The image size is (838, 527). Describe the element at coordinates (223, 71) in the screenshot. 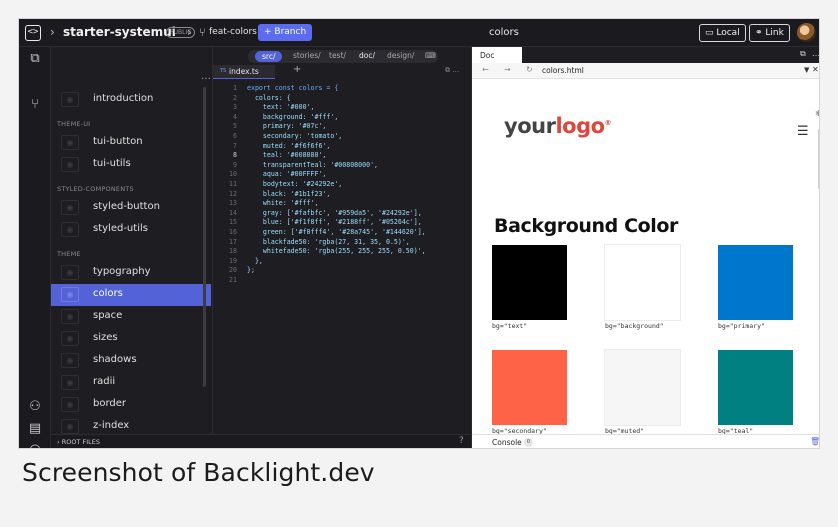

I see `file-lang-badge: TS` at that location.